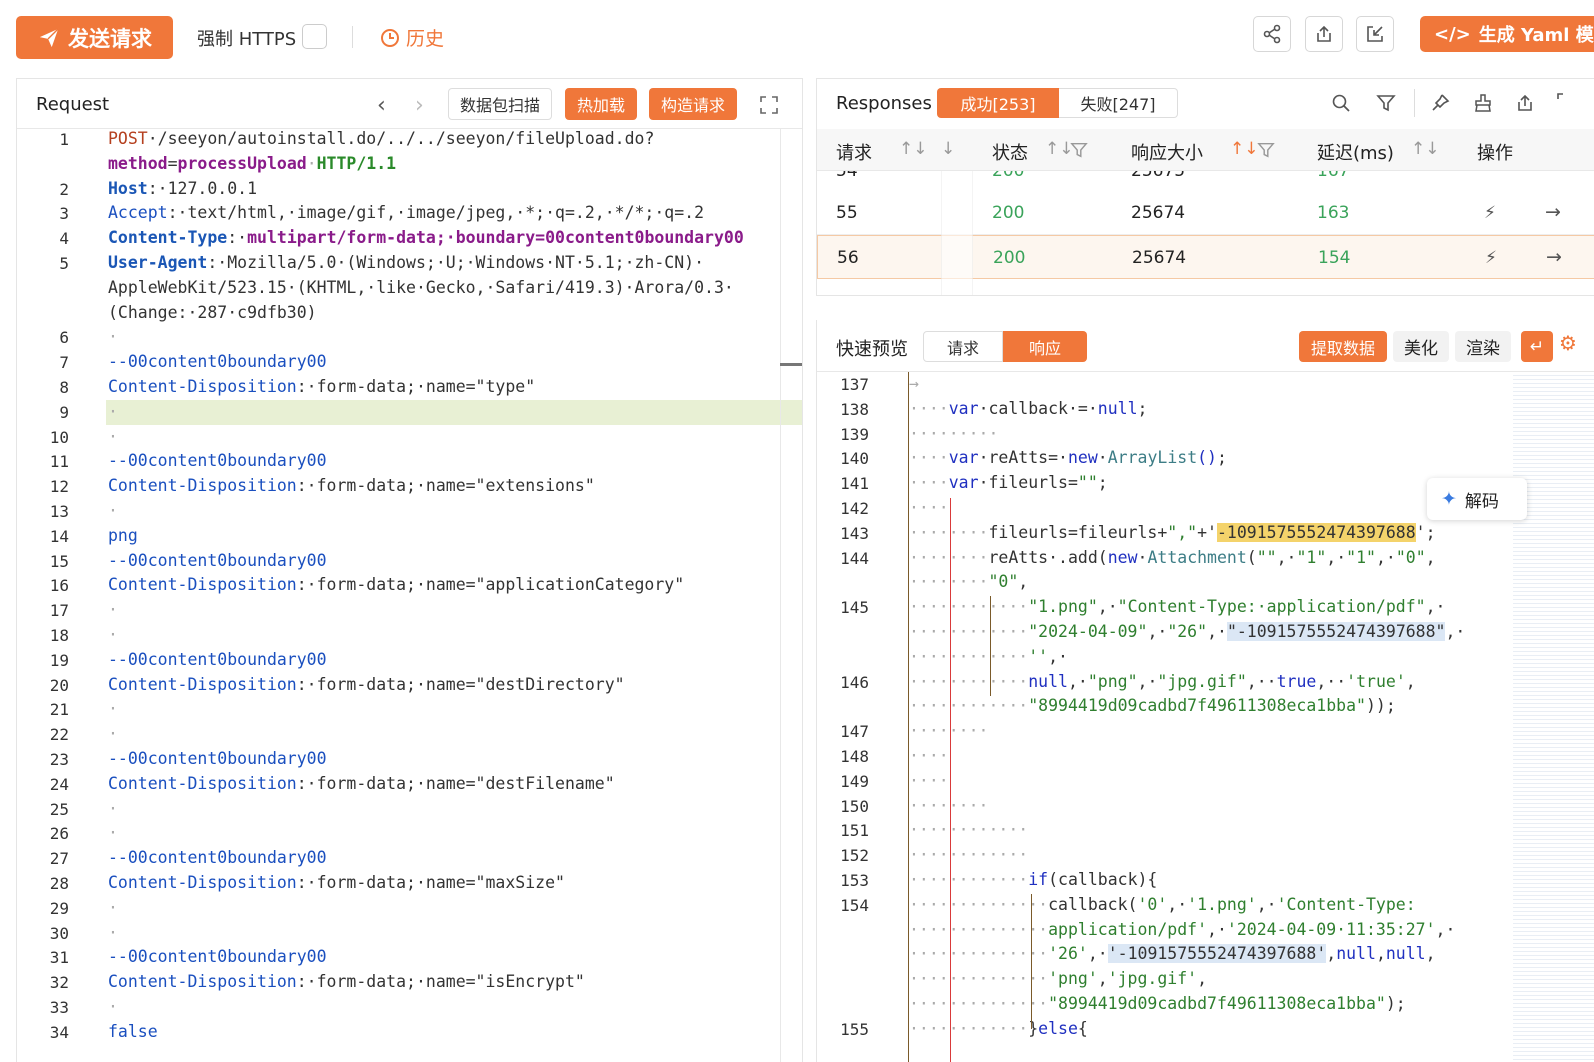 The width and height of the screenshot is (1594, 1062). What do you see at coordinates (791, 364) in the screenshot?
I see `scrollbar-thumb` at bounding box center [791, 364].